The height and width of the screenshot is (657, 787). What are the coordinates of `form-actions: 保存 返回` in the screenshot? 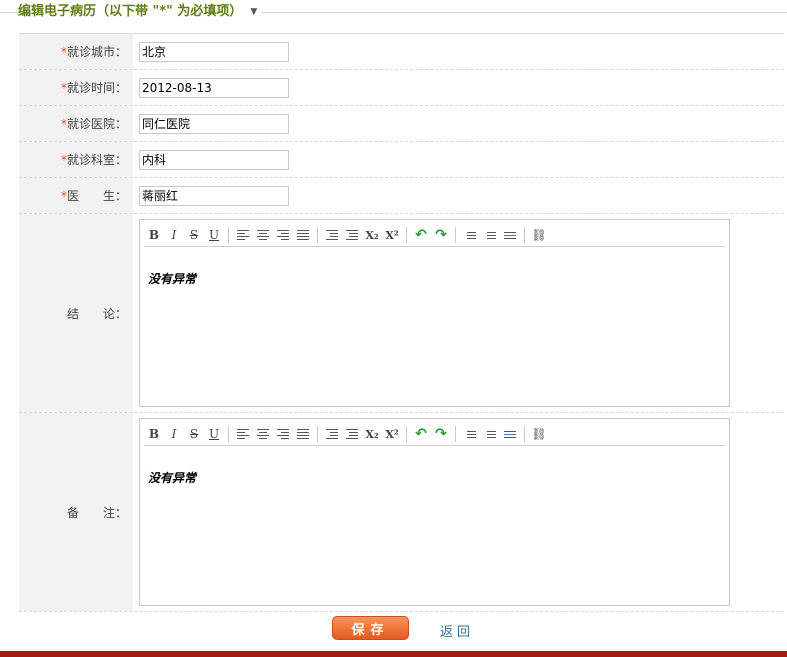 It's located at (393, 627).